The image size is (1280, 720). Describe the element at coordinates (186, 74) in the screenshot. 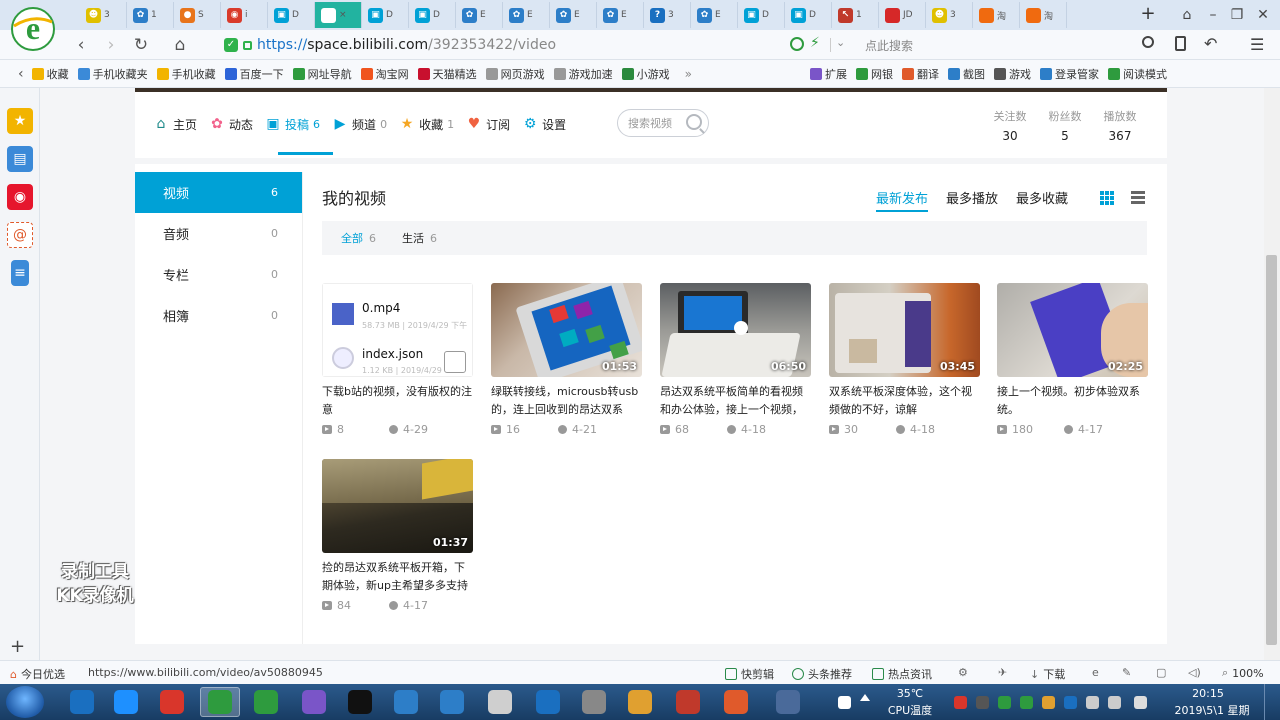

I see `bookmark-item: 手机收藏` at that location.